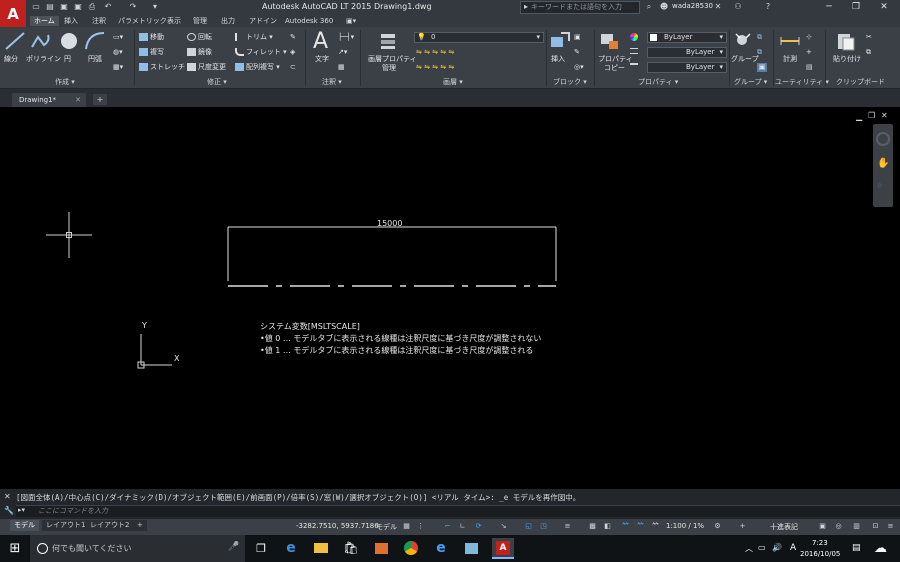  I want to click on grid-icon: ▦, so click(406, 526).